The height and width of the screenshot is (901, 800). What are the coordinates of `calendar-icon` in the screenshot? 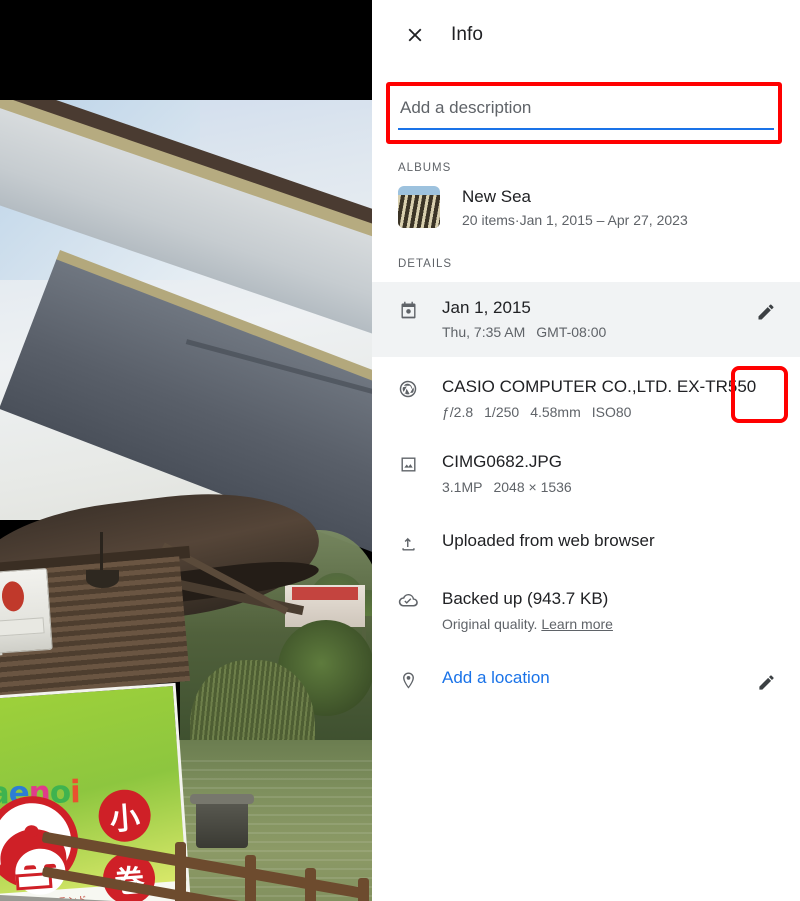 It's located at (408, 310).